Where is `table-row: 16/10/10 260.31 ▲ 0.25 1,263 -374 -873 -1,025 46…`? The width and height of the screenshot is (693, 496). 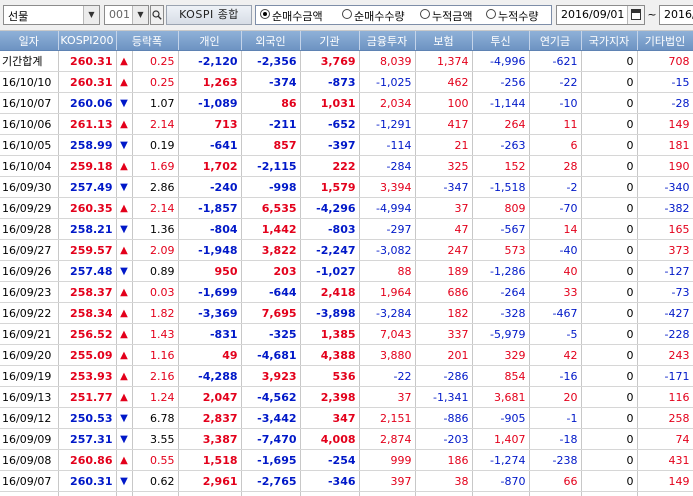
table-row: 16/10/10 260.31 ▲ 0.25 1,263 -374 -873 -1,025 46… is located at coordinates (346, 82).